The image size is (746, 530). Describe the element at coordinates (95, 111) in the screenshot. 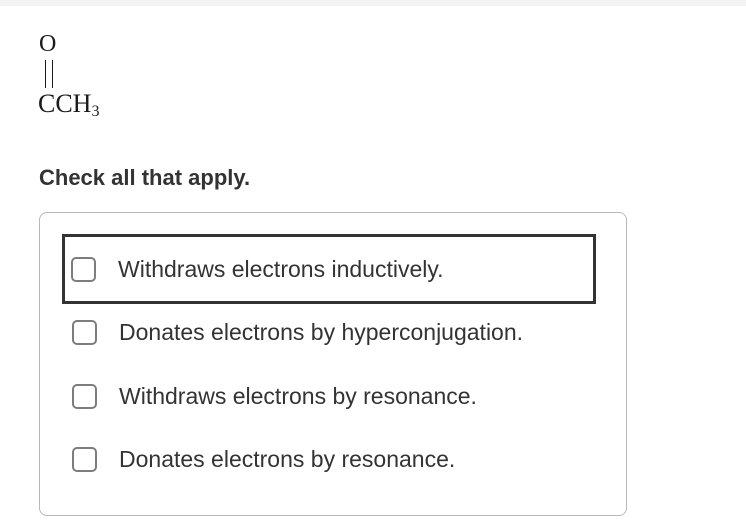

I see `acetyl-group-subscript: 3` at that location.